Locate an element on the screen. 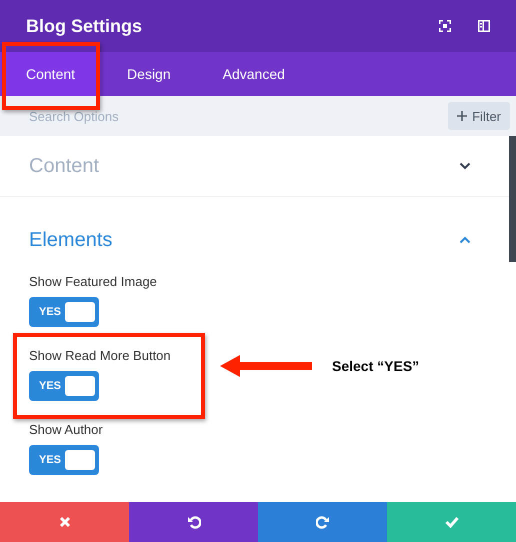 This screenshot has width=516, height=542. undo-icon is located at coordinates (193, 522).